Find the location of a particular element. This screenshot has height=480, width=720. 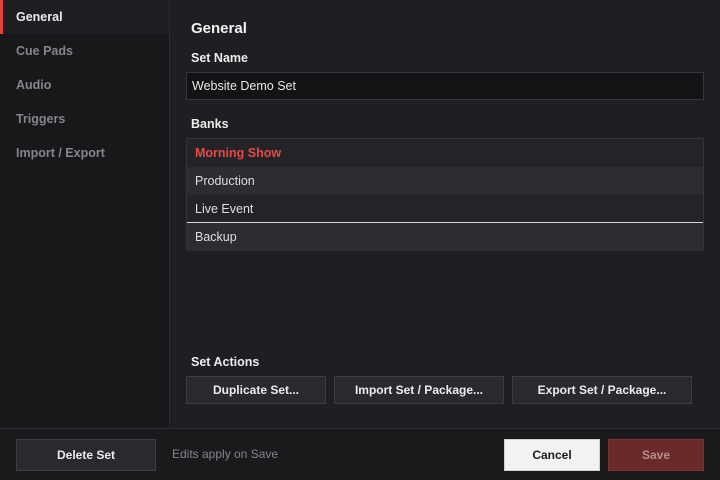

bank-row-morning-show: Morning Show is located at coordinates (445, 153).